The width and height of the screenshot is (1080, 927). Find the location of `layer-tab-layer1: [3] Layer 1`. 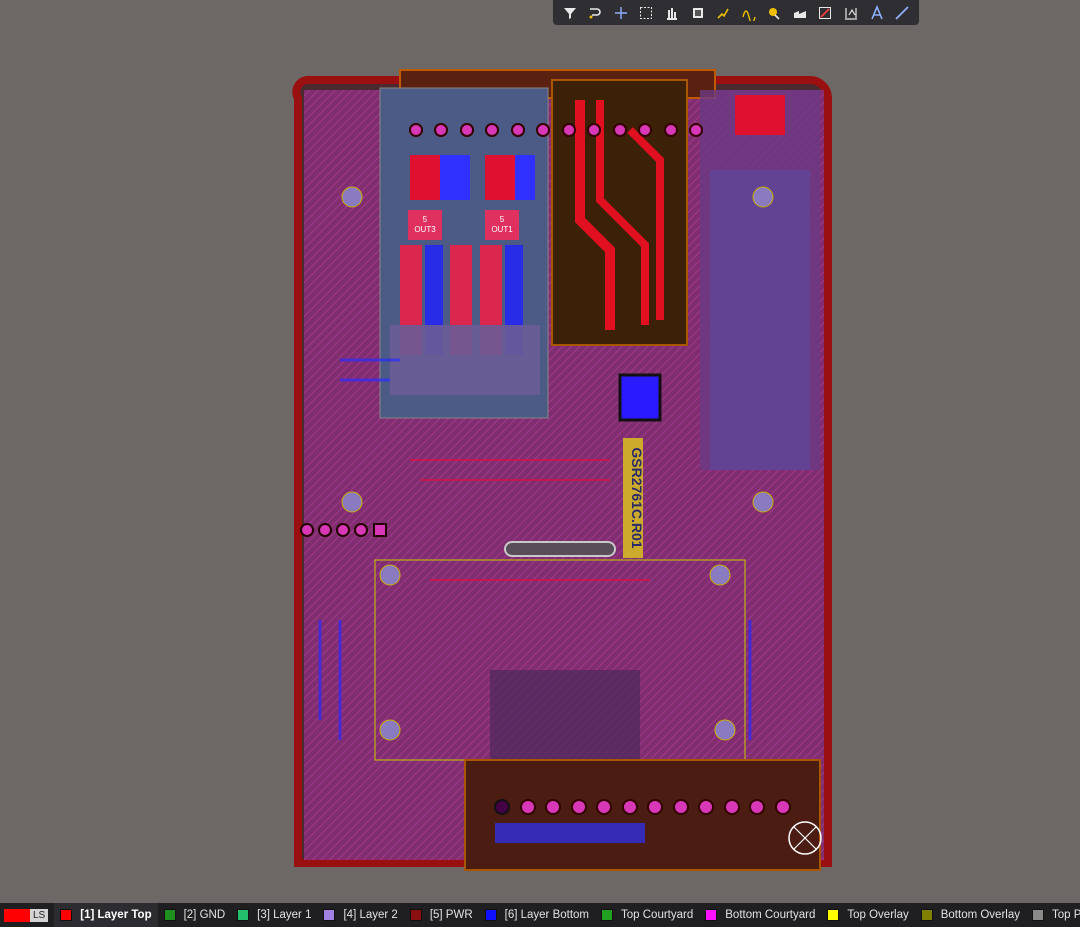

layer-tab-layer1: [3] Layer 1 is located at coordinates (274, 915).